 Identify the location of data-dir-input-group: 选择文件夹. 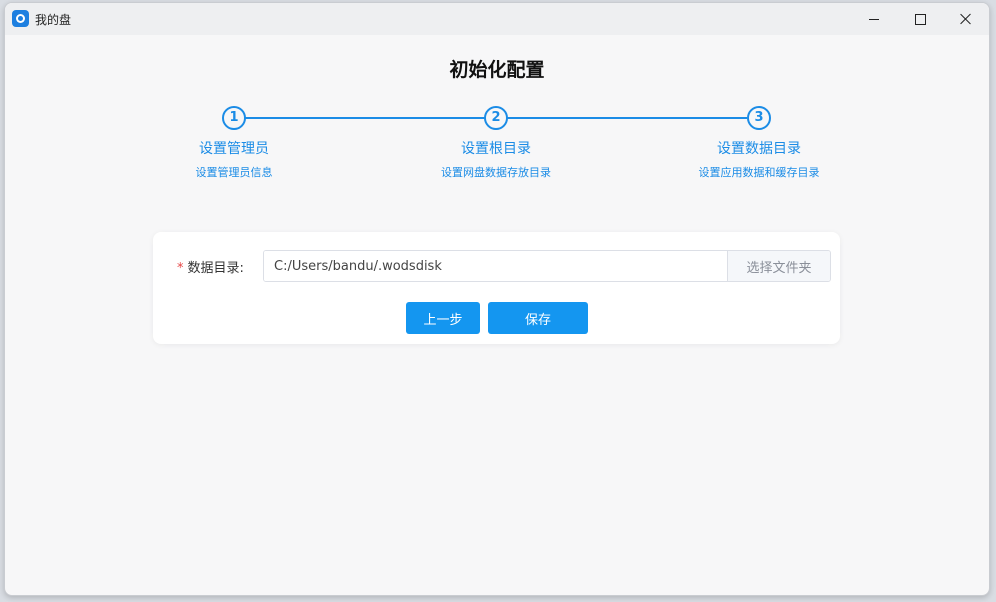
(547, 266).